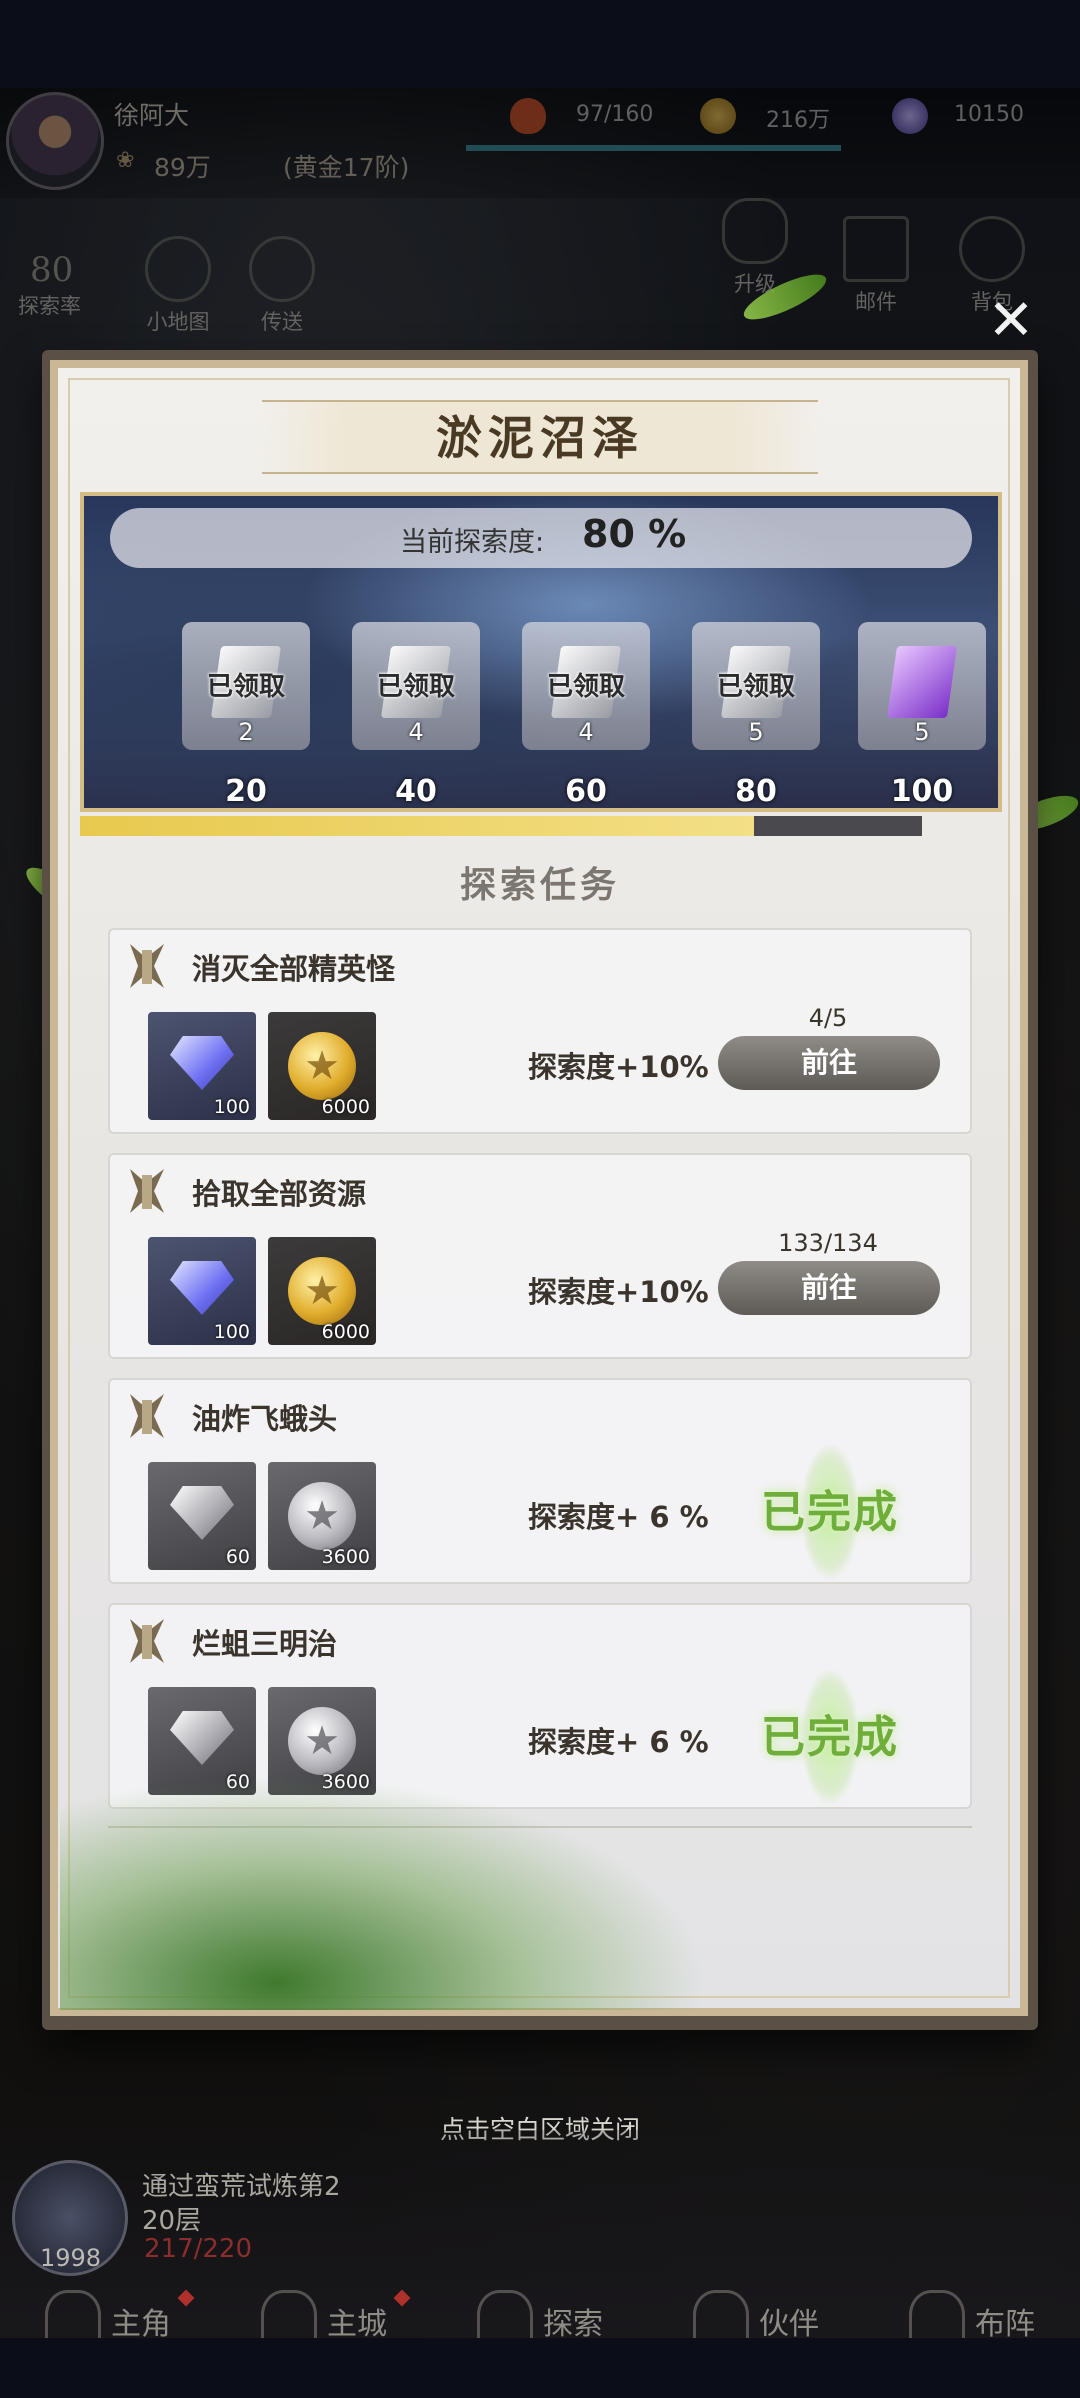 The height and width of the screenshot is (2398, 1080). What do you see at coordinates (540, 438) in the screenshot?
I see `modal-title: 淤泥沼泽` at bounding box center [540, 438].